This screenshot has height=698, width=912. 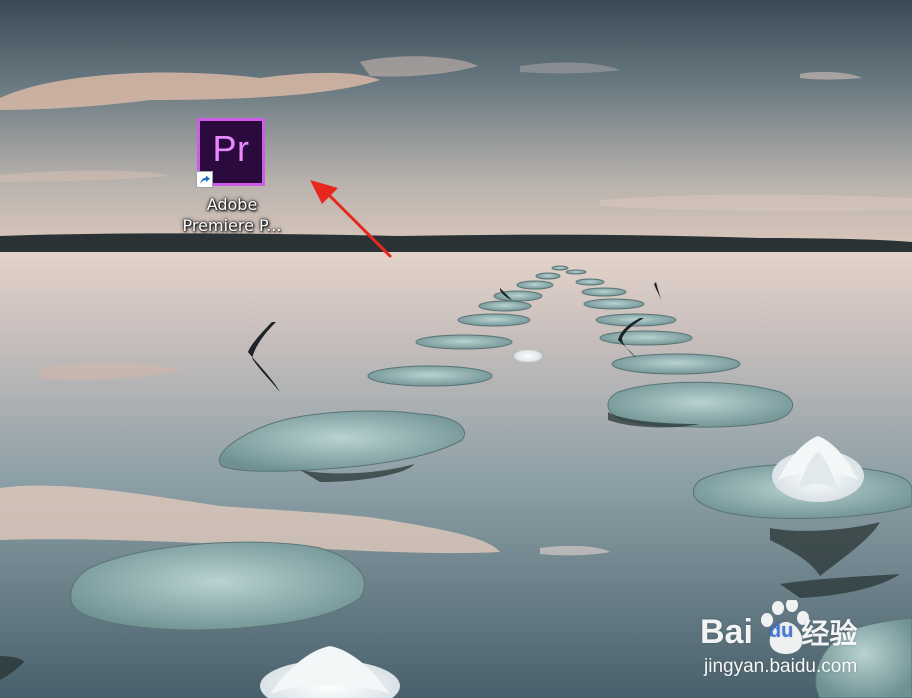 I want to click on shortcut-arrow-icon, so click(x=204, y=179).